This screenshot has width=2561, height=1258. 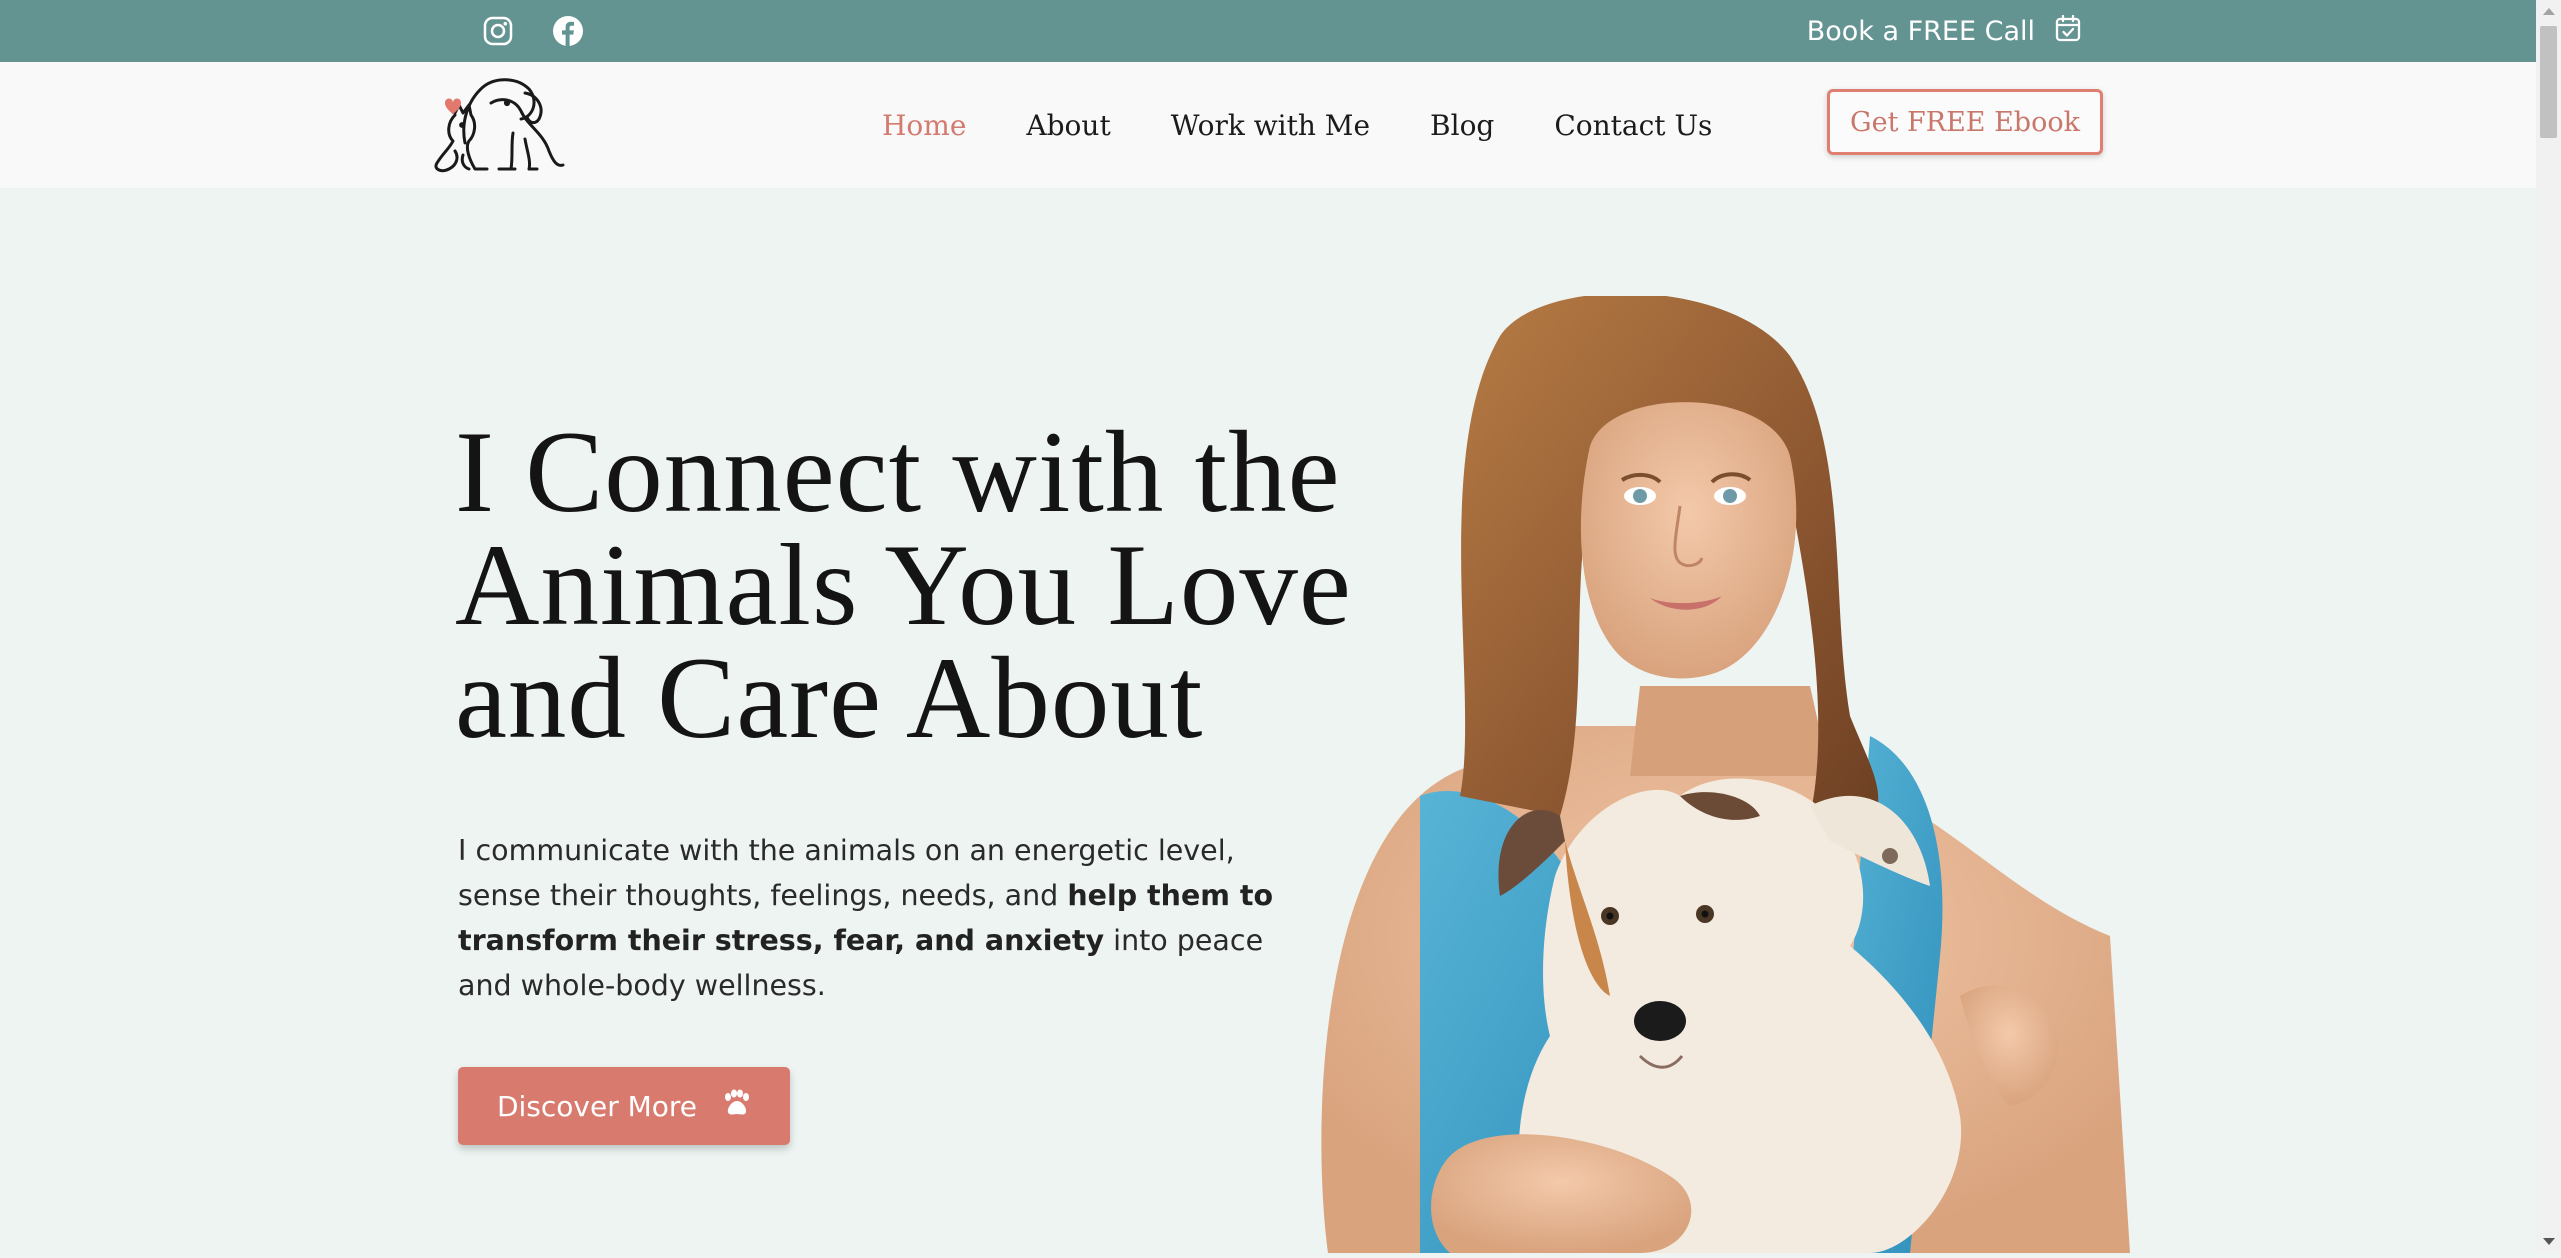 What do you see at coordinates (1633, 125) in the screenshot?
I see `nav-link-contact-us: Contact Us` at bounding box center [1633, 125].